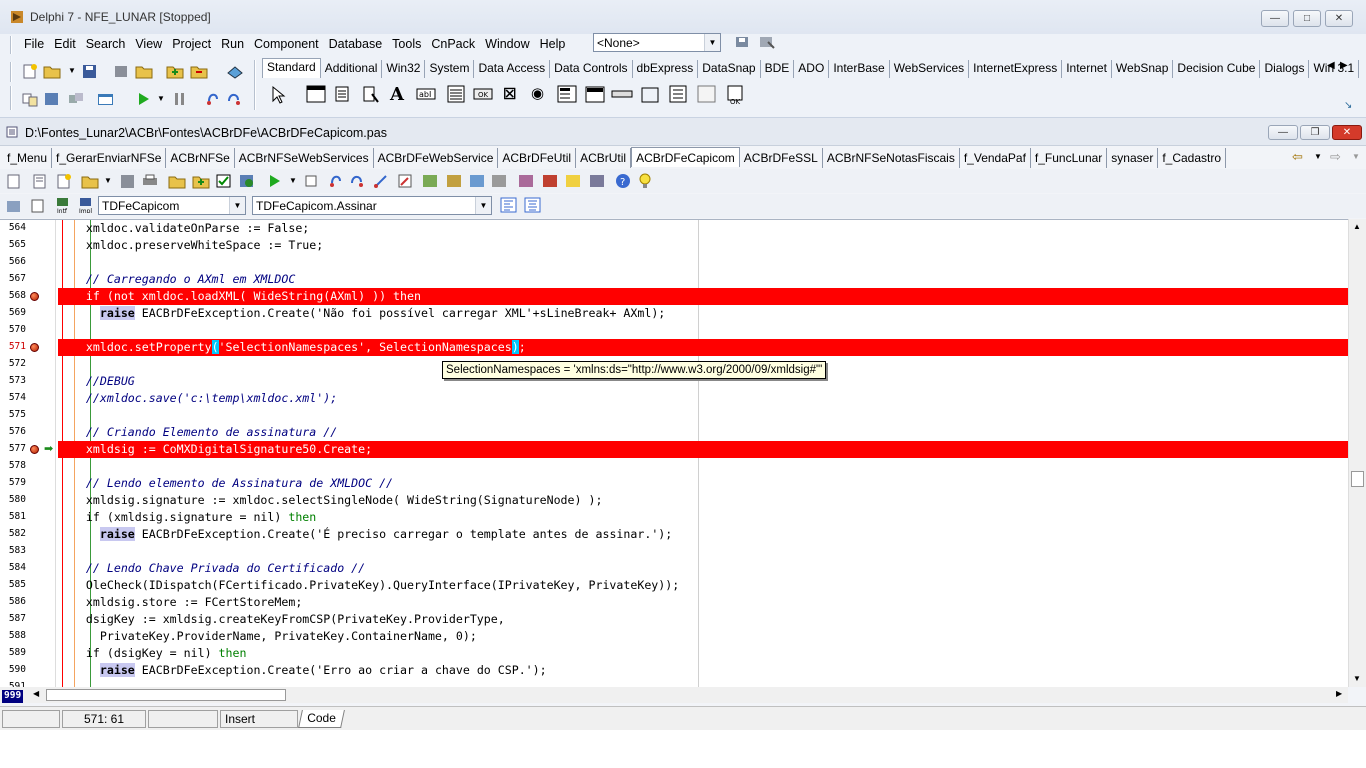 The image size is (1366, 768). Describe the element at coordinates (509, 205) in the screenshot. I see `align-left-icon` at that location.